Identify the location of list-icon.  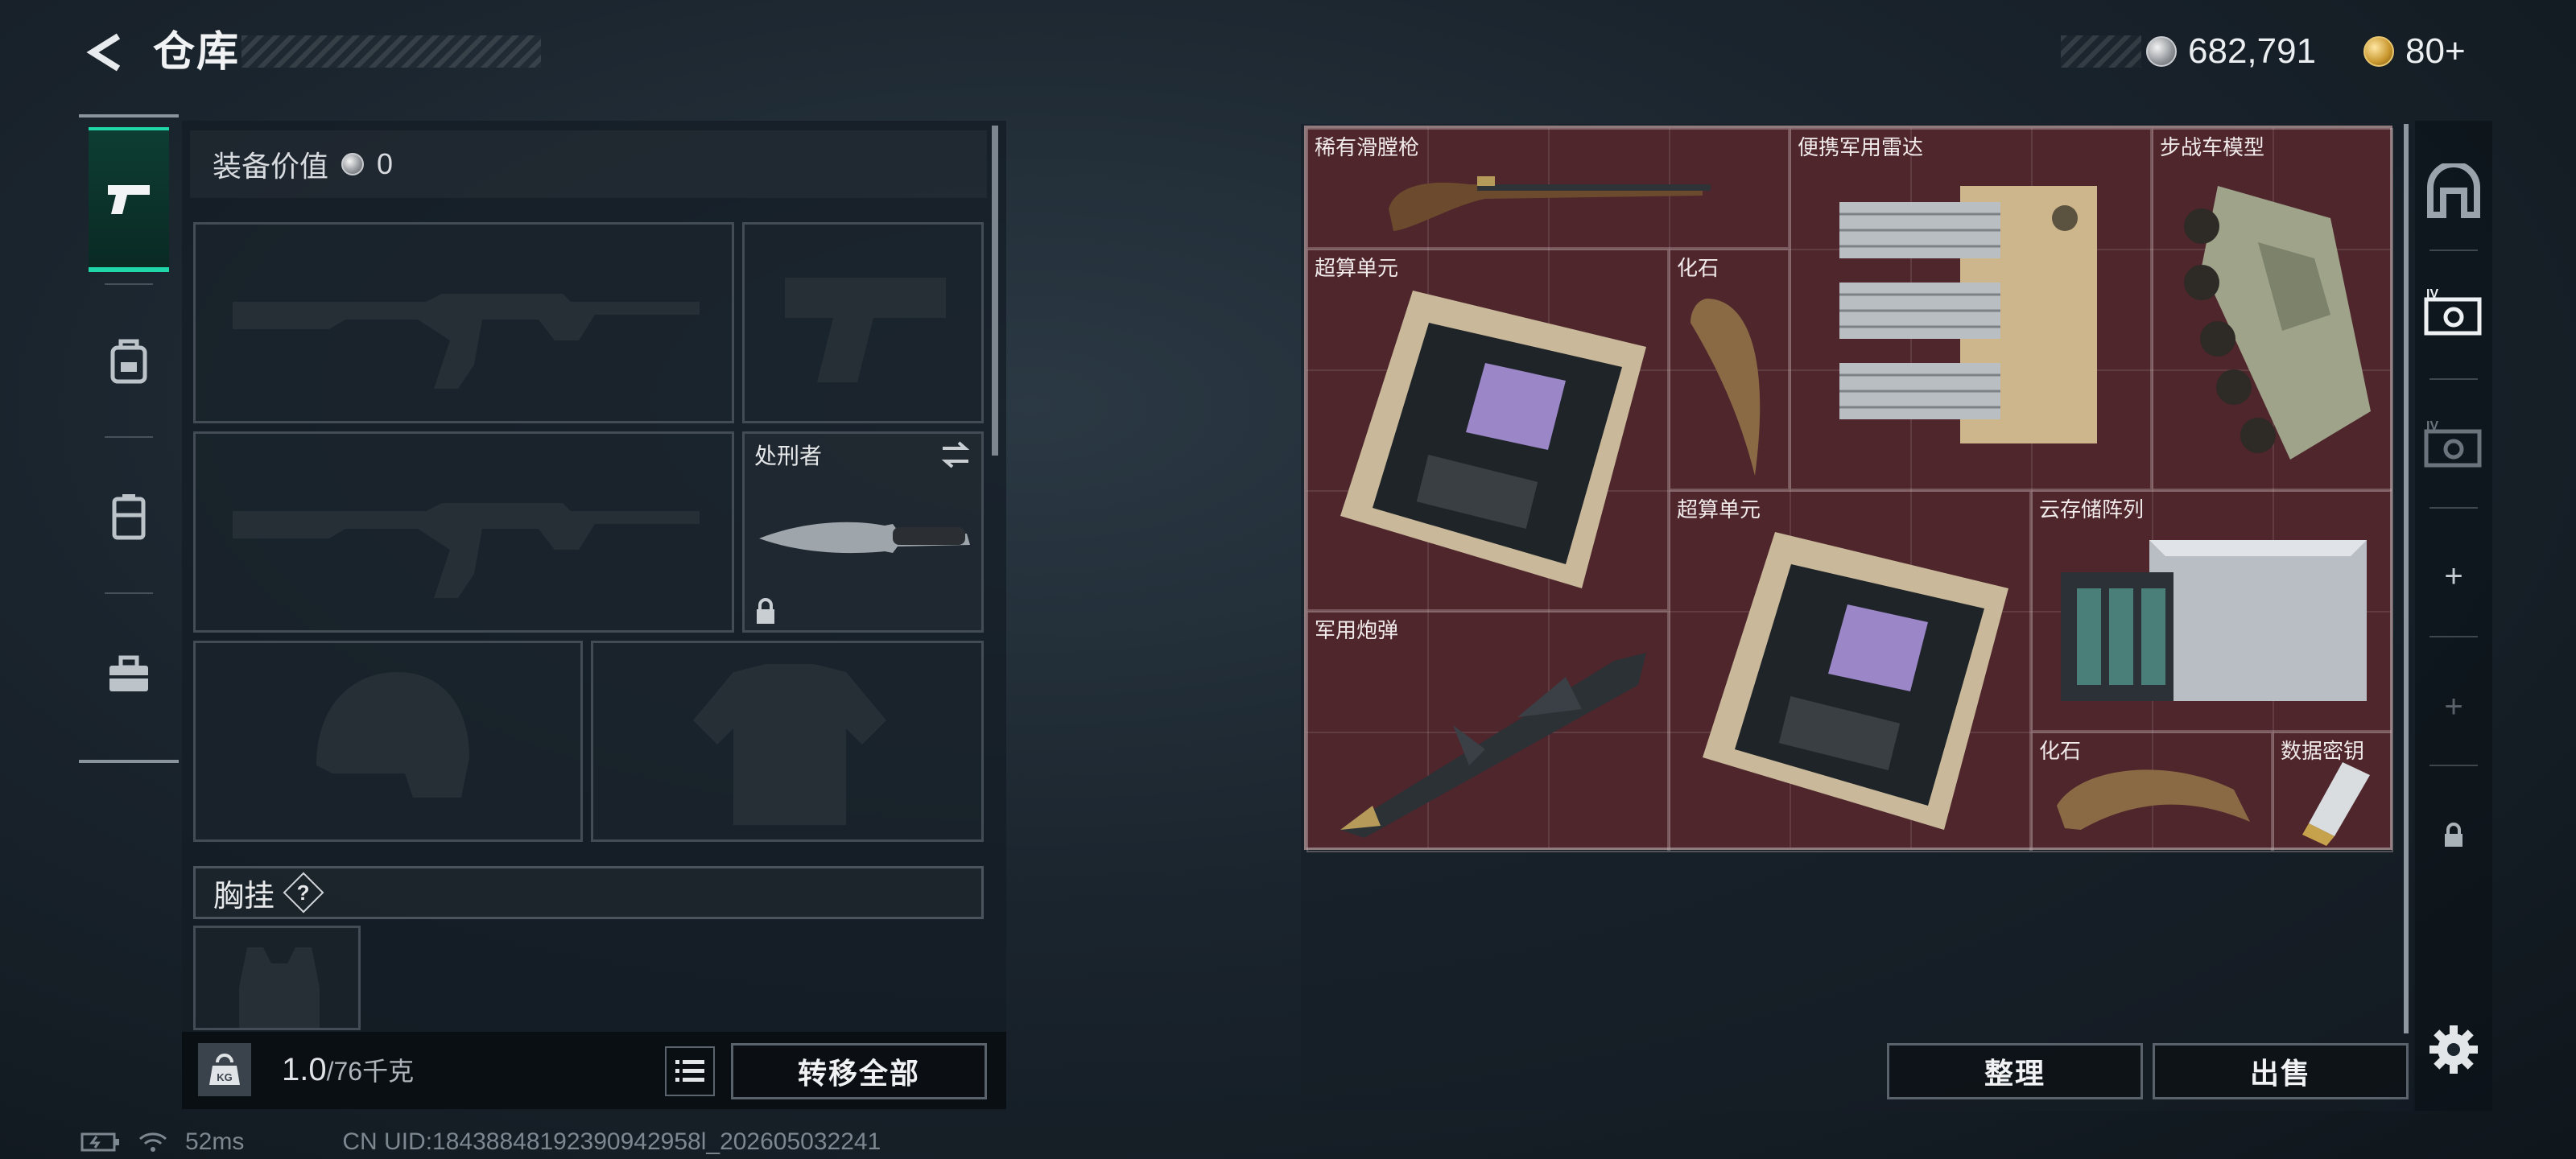
(689, 1071).